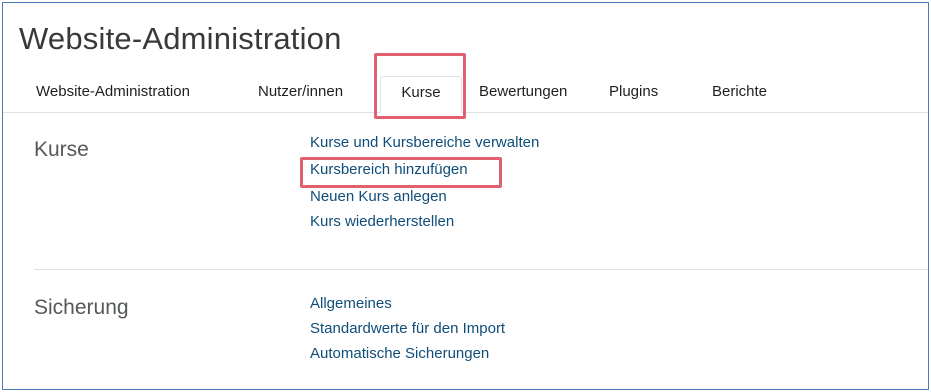 The width and height of the screenshot is (931, 392). I want to click on link-import-defaults: Standardwerte für den Import, so click(407, 328).